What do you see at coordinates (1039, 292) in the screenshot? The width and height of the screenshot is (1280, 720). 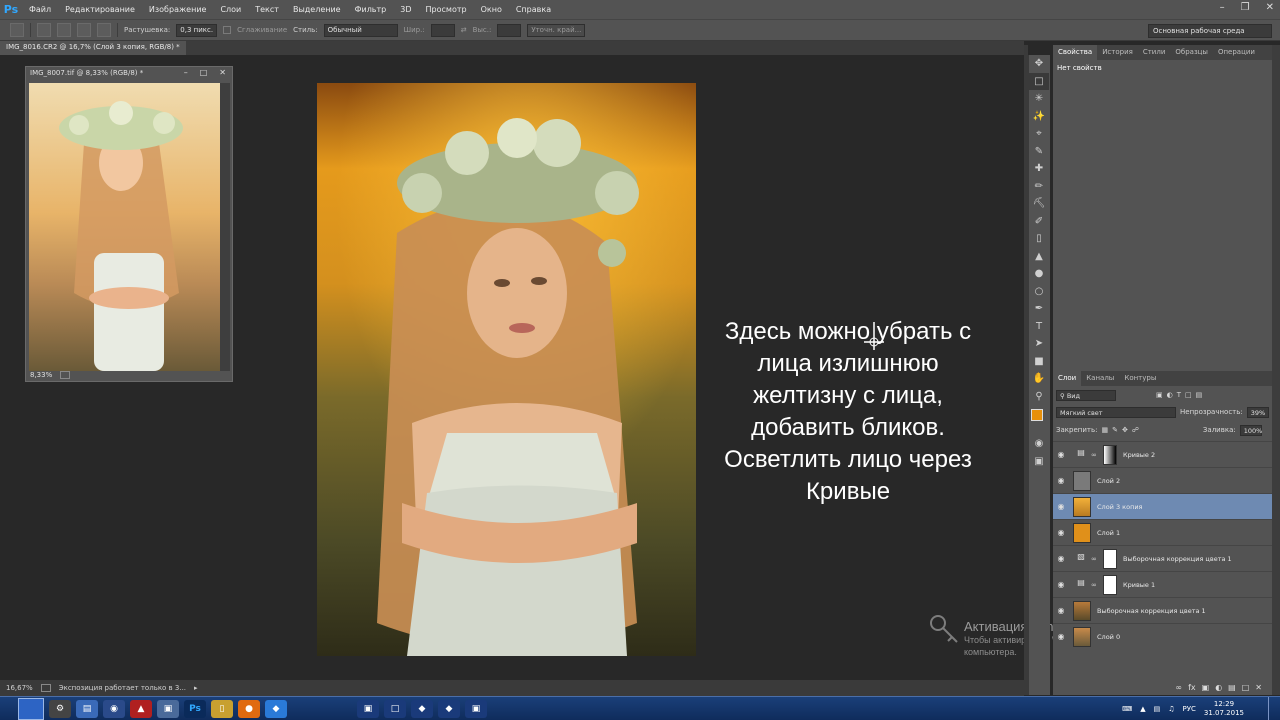 I see `dodge-tool-icon: ○` at bounding box center [1039, 292].